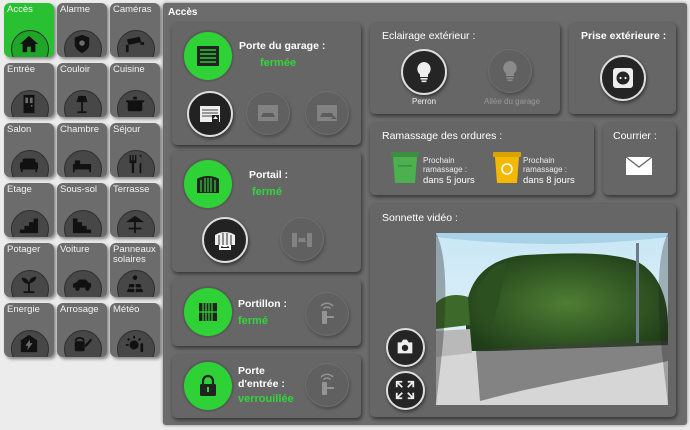  Describe the element at coordinates (135, 344) in the screenshot. I see `weather-icon` at that location.